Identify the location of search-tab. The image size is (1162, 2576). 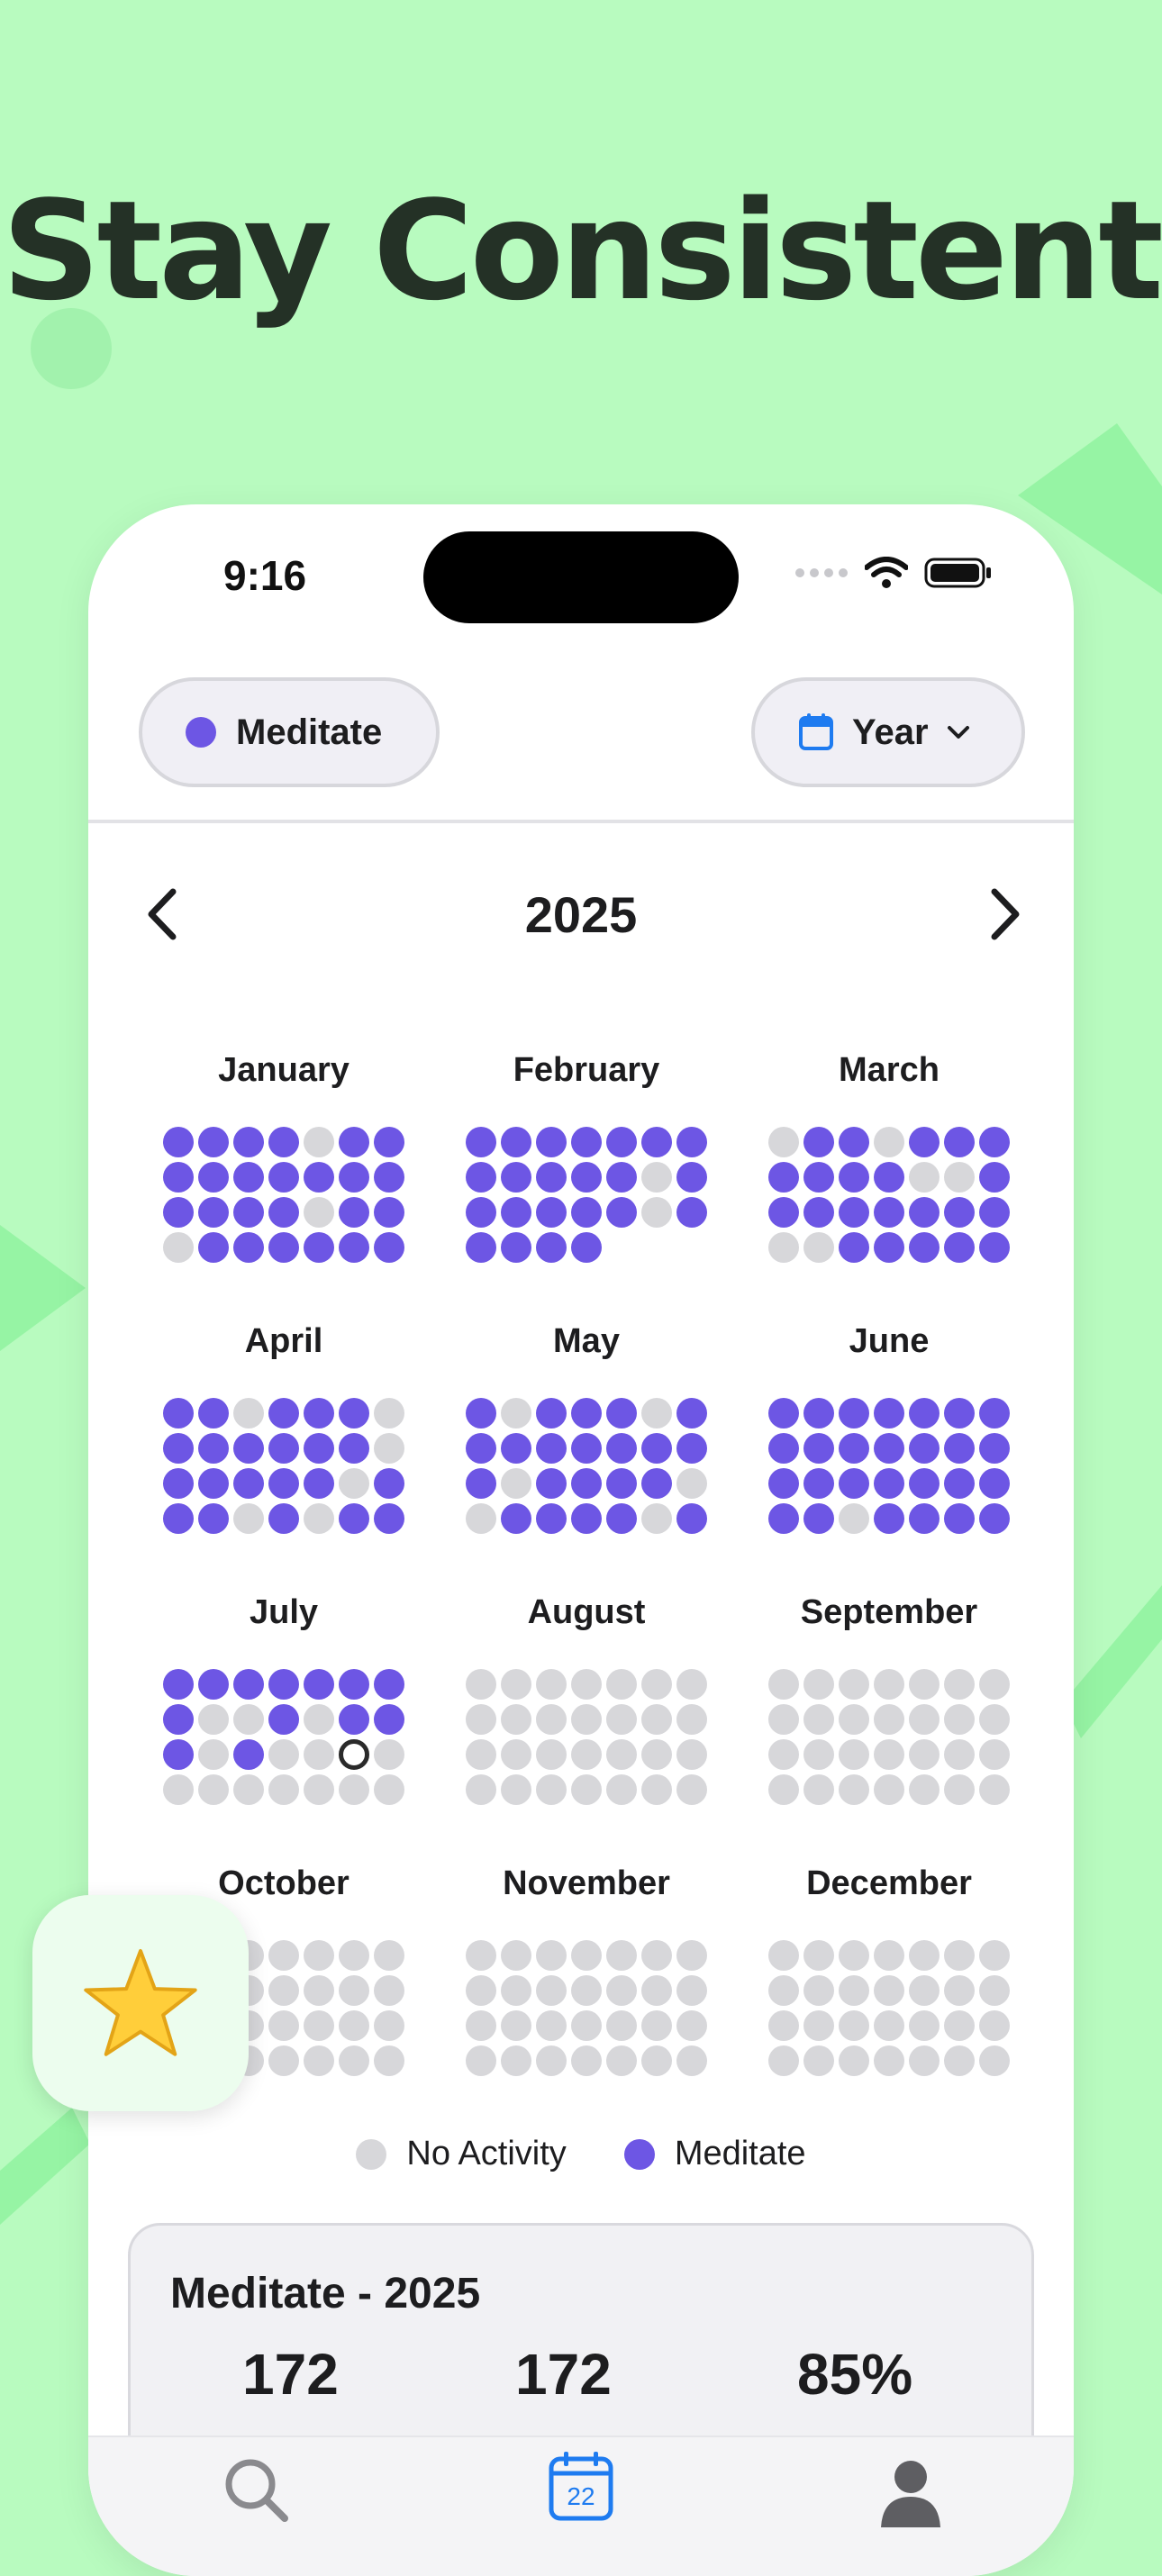
(257, 2490).